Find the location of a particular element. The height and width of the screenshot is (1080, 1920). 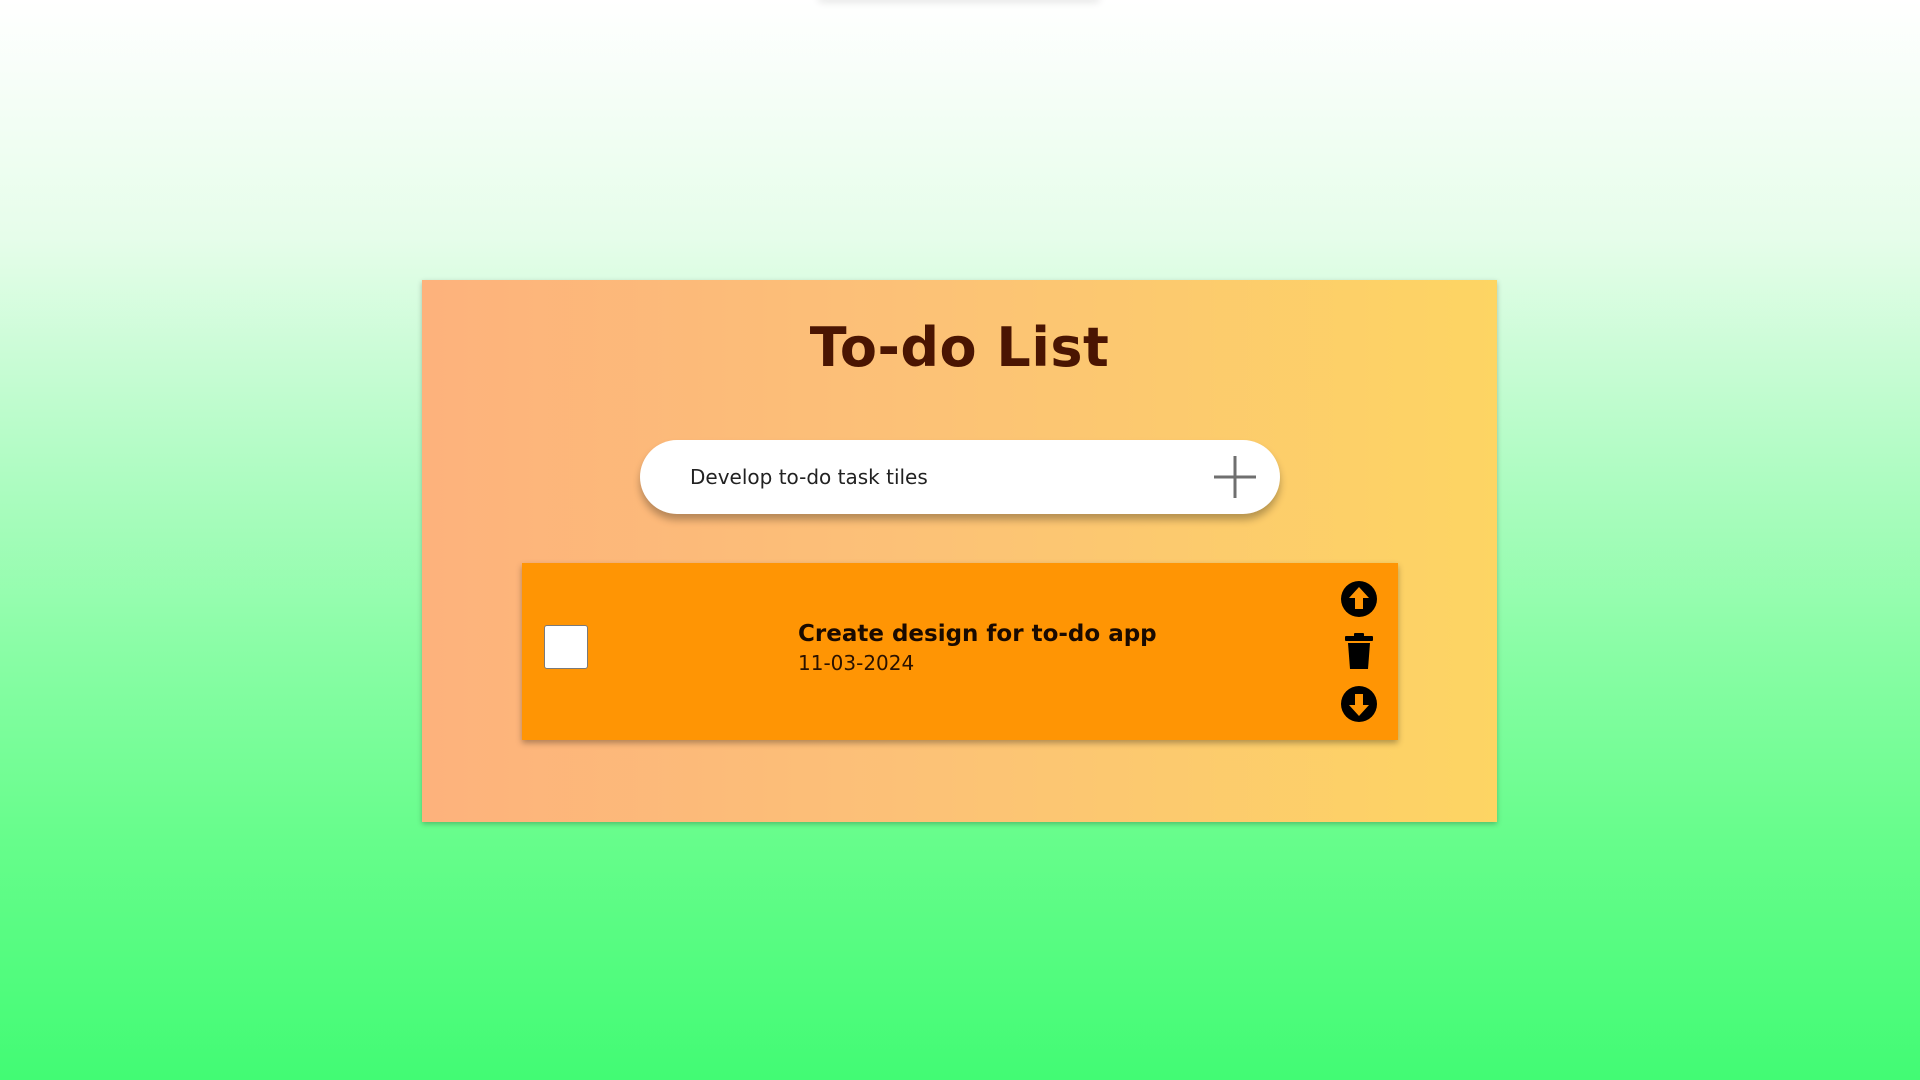

trash-icon is located at coordinates (1359, 651).